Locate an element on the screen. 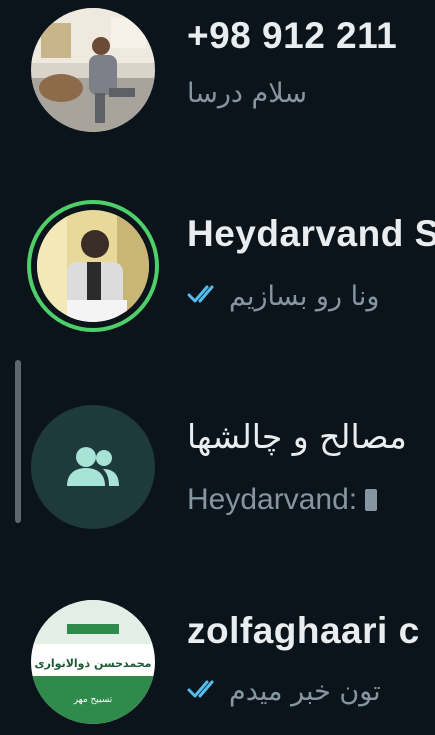 The image size is (435, 735). preview-text: ونا رو بسازیم is located at coordinates (304, 296).